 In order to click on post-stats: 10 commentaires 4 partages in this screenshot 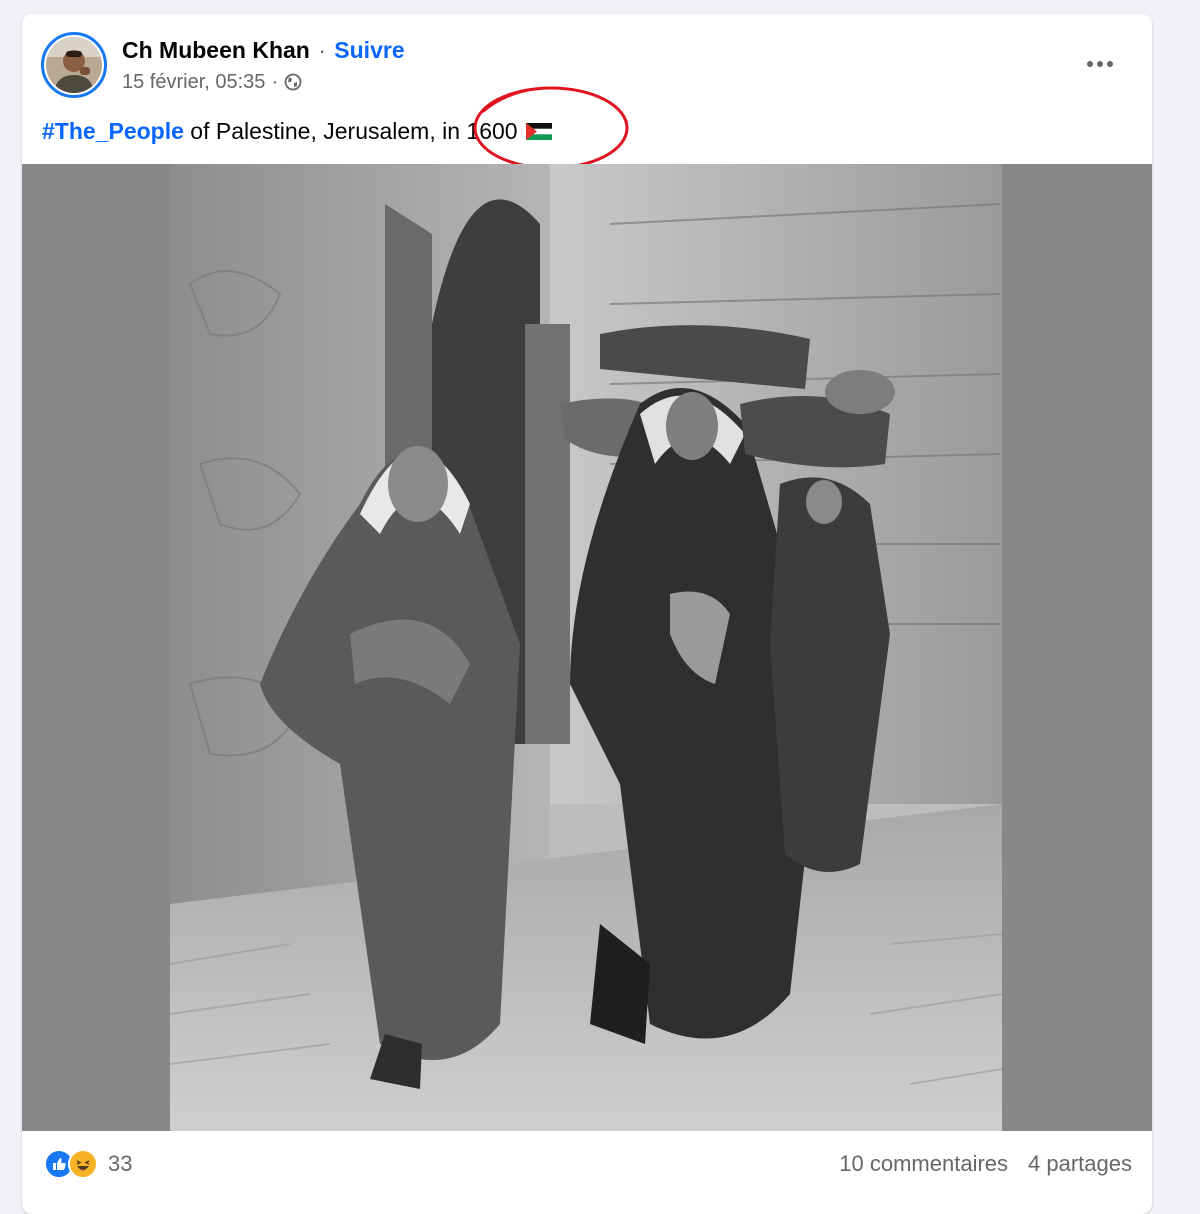, I will do `click(985, 1164)`.